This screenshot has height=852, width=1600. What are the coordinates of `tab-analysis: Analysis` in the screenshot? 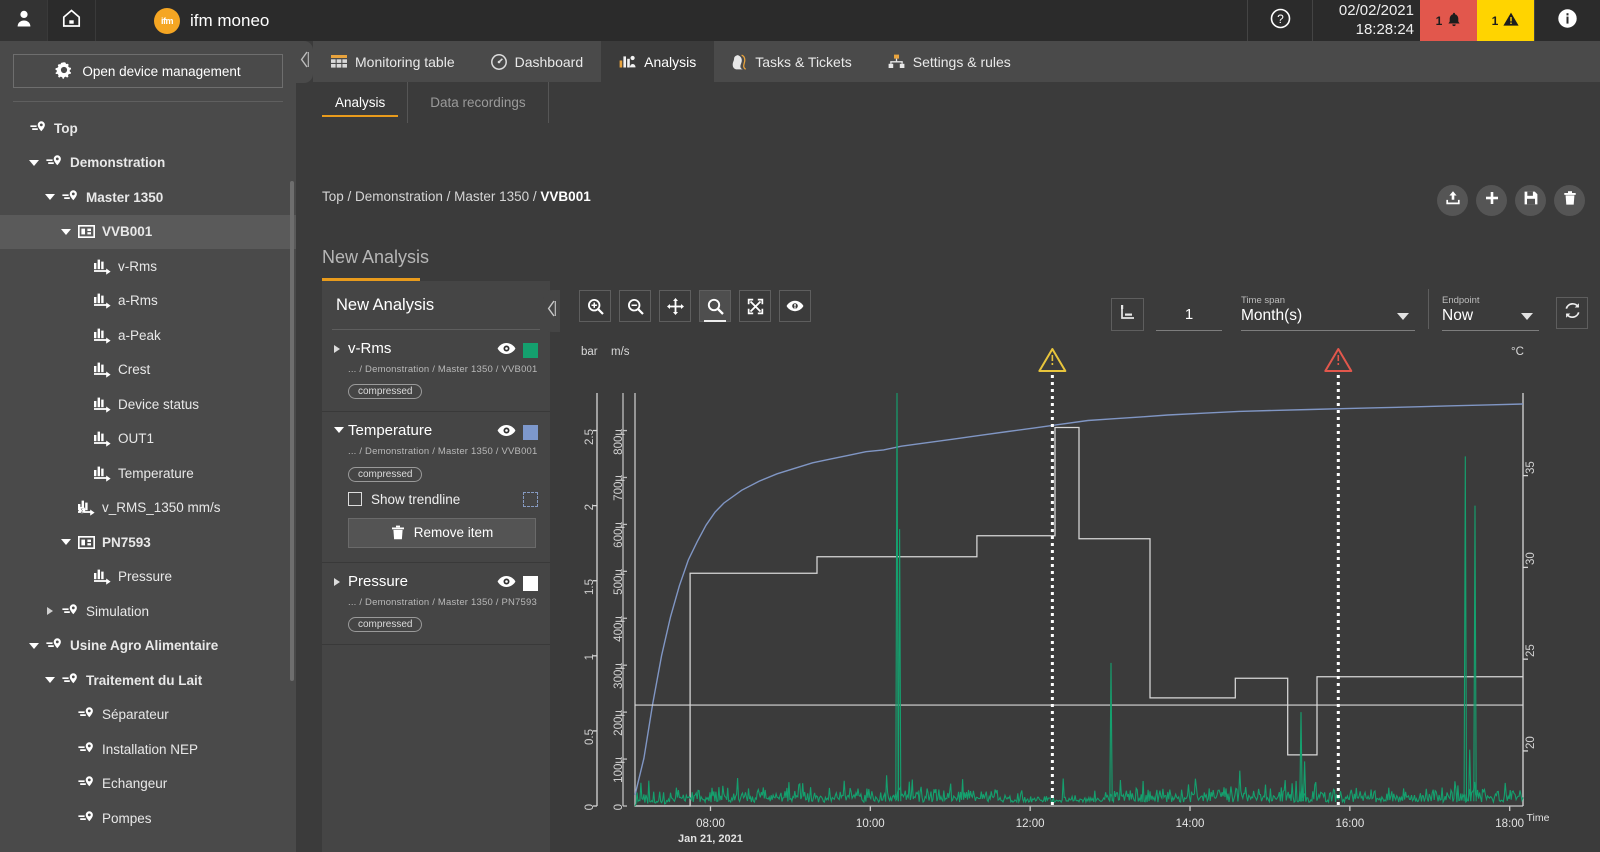 It's located at (658, 61).